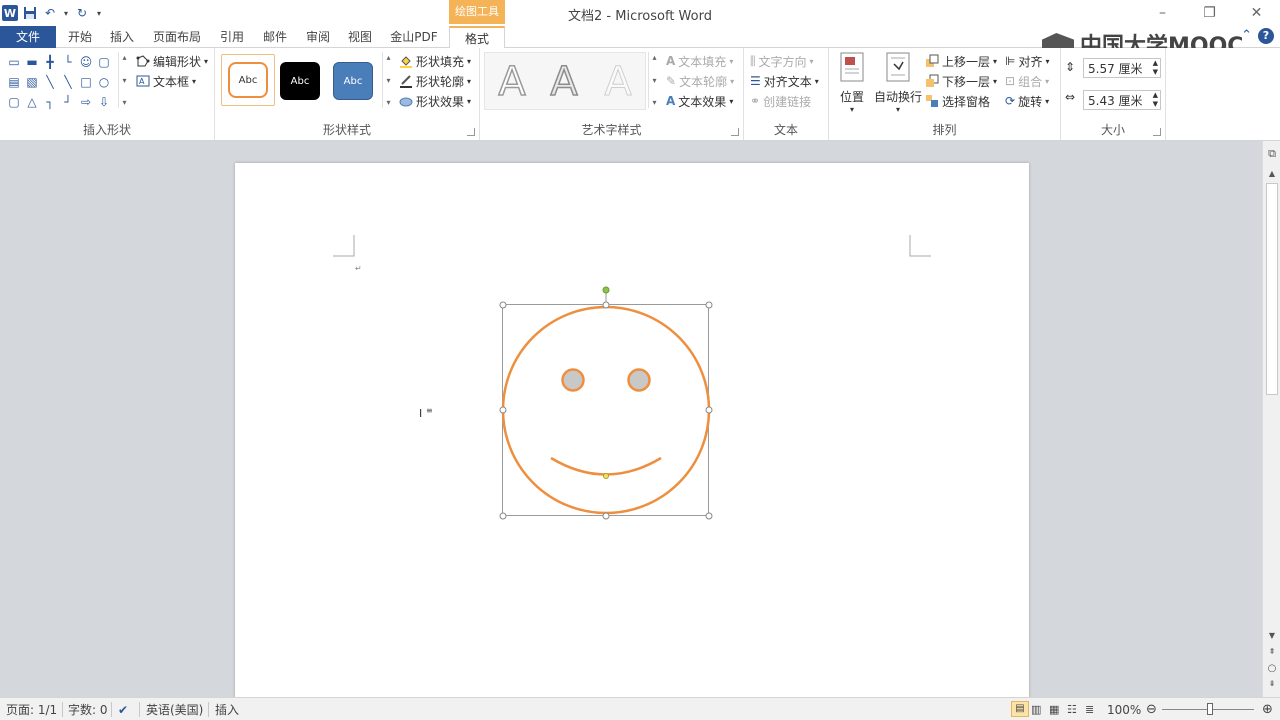 The width and height of the screenshot is (1280, 720). Describe the element at coordinates (477, 37) in the screenshot. I see `tab-format: 格式` at that location.